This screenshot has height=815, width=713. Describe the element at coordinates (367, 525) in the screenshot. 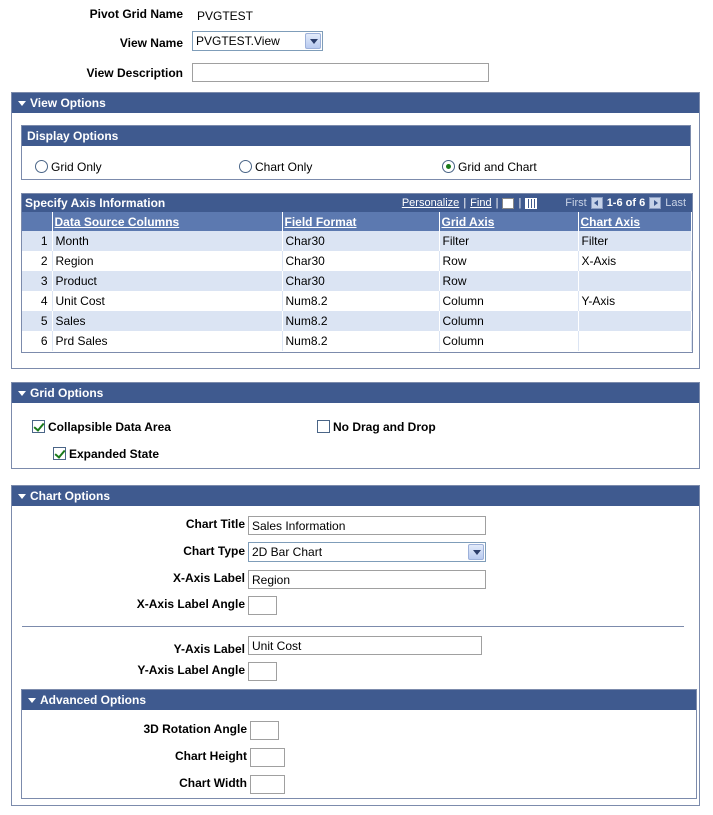

I see `chart-title-input: Sales Information` at that location.